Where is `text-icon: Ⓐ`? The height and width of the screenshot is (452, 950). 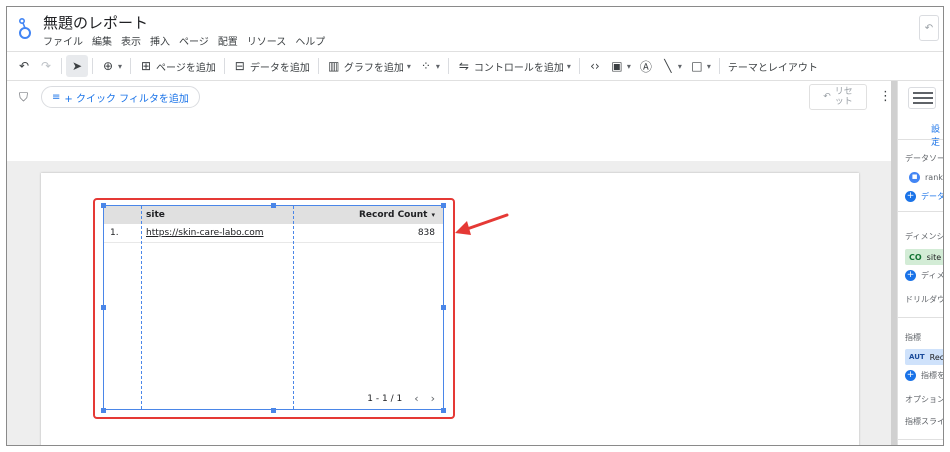
text-icon: Ⓐ is located at coordinates (645, 66).